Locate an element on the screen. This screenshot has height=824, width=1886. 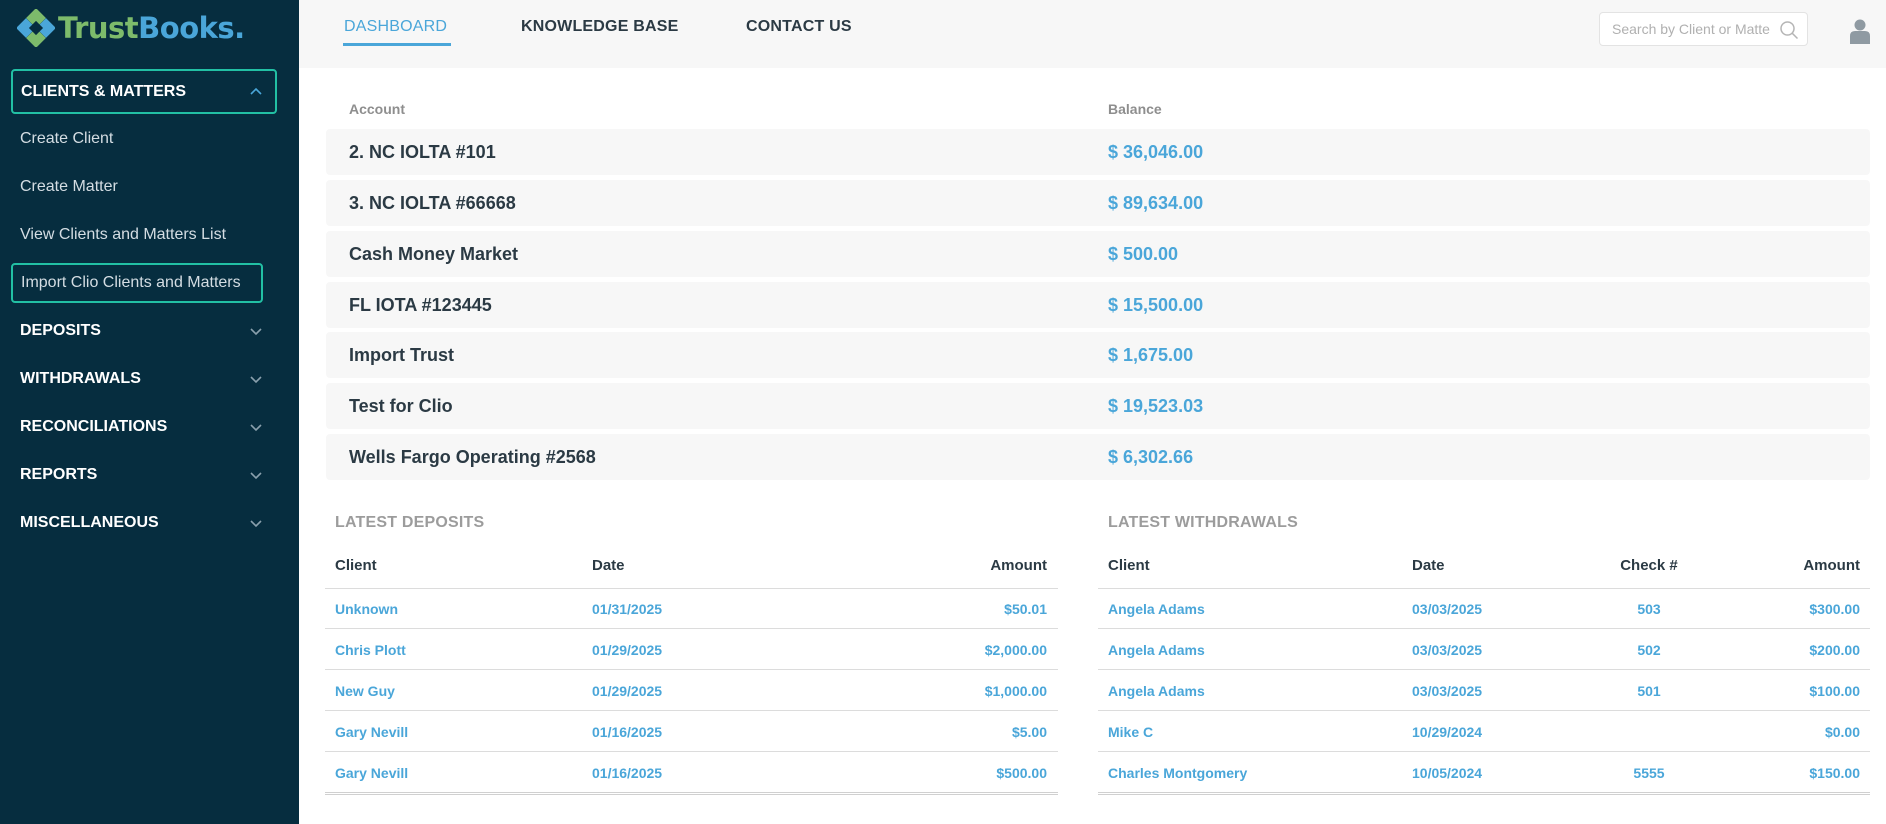
account-balance: $ 36,046.00 is located at coordinates (1156, 152).